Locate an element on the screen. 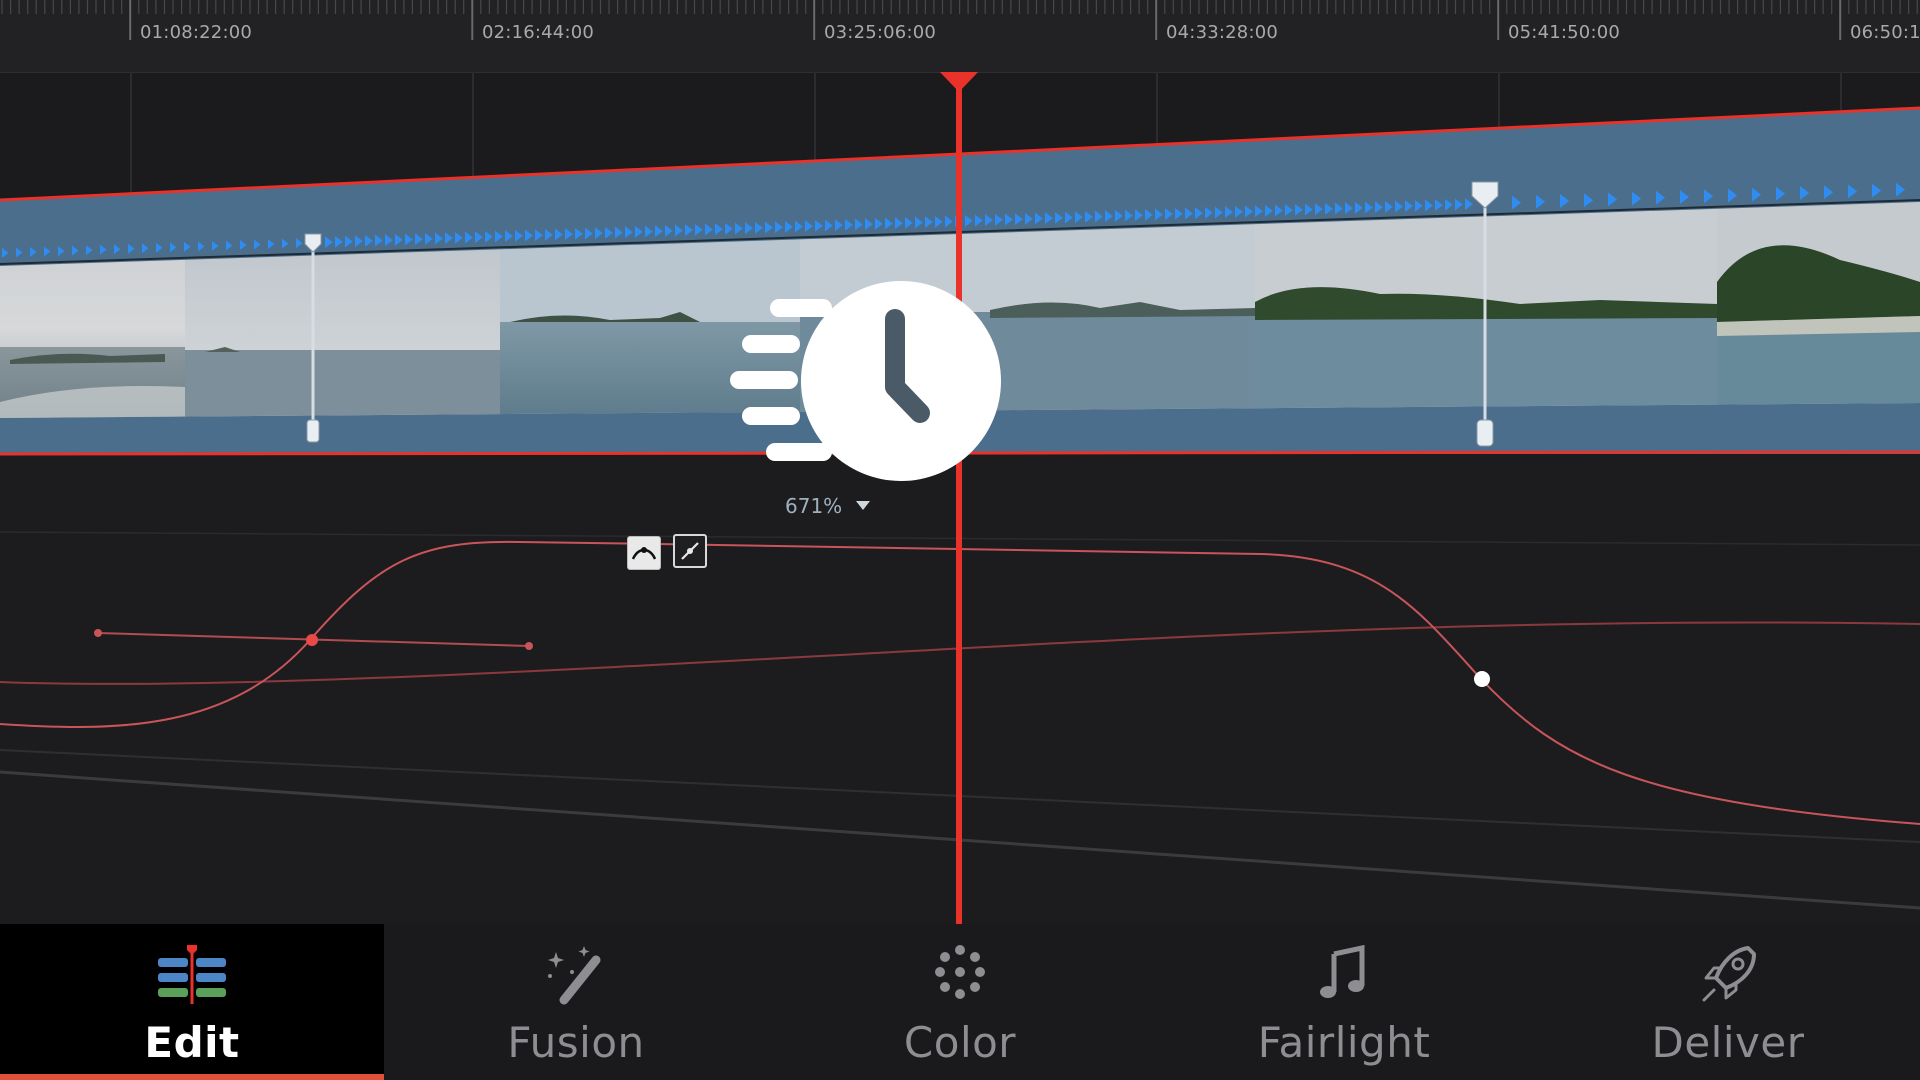  timecode-label: 04:33:28:00 is located at coordinates (1222, 32).